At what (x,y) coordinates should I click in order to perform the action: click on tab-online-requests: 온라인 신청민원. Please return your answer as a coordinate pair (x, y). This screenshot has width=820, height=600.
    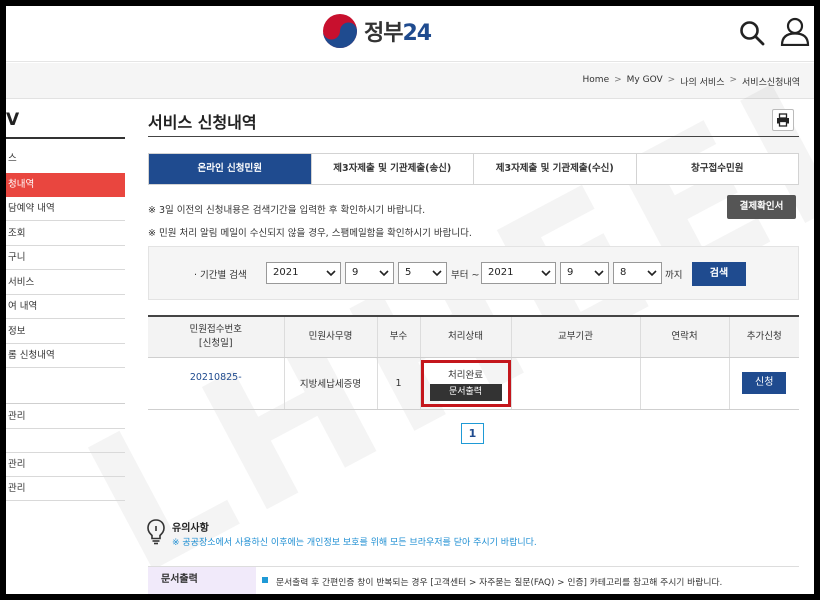
    Looking at the image, I should click on (230, 169).